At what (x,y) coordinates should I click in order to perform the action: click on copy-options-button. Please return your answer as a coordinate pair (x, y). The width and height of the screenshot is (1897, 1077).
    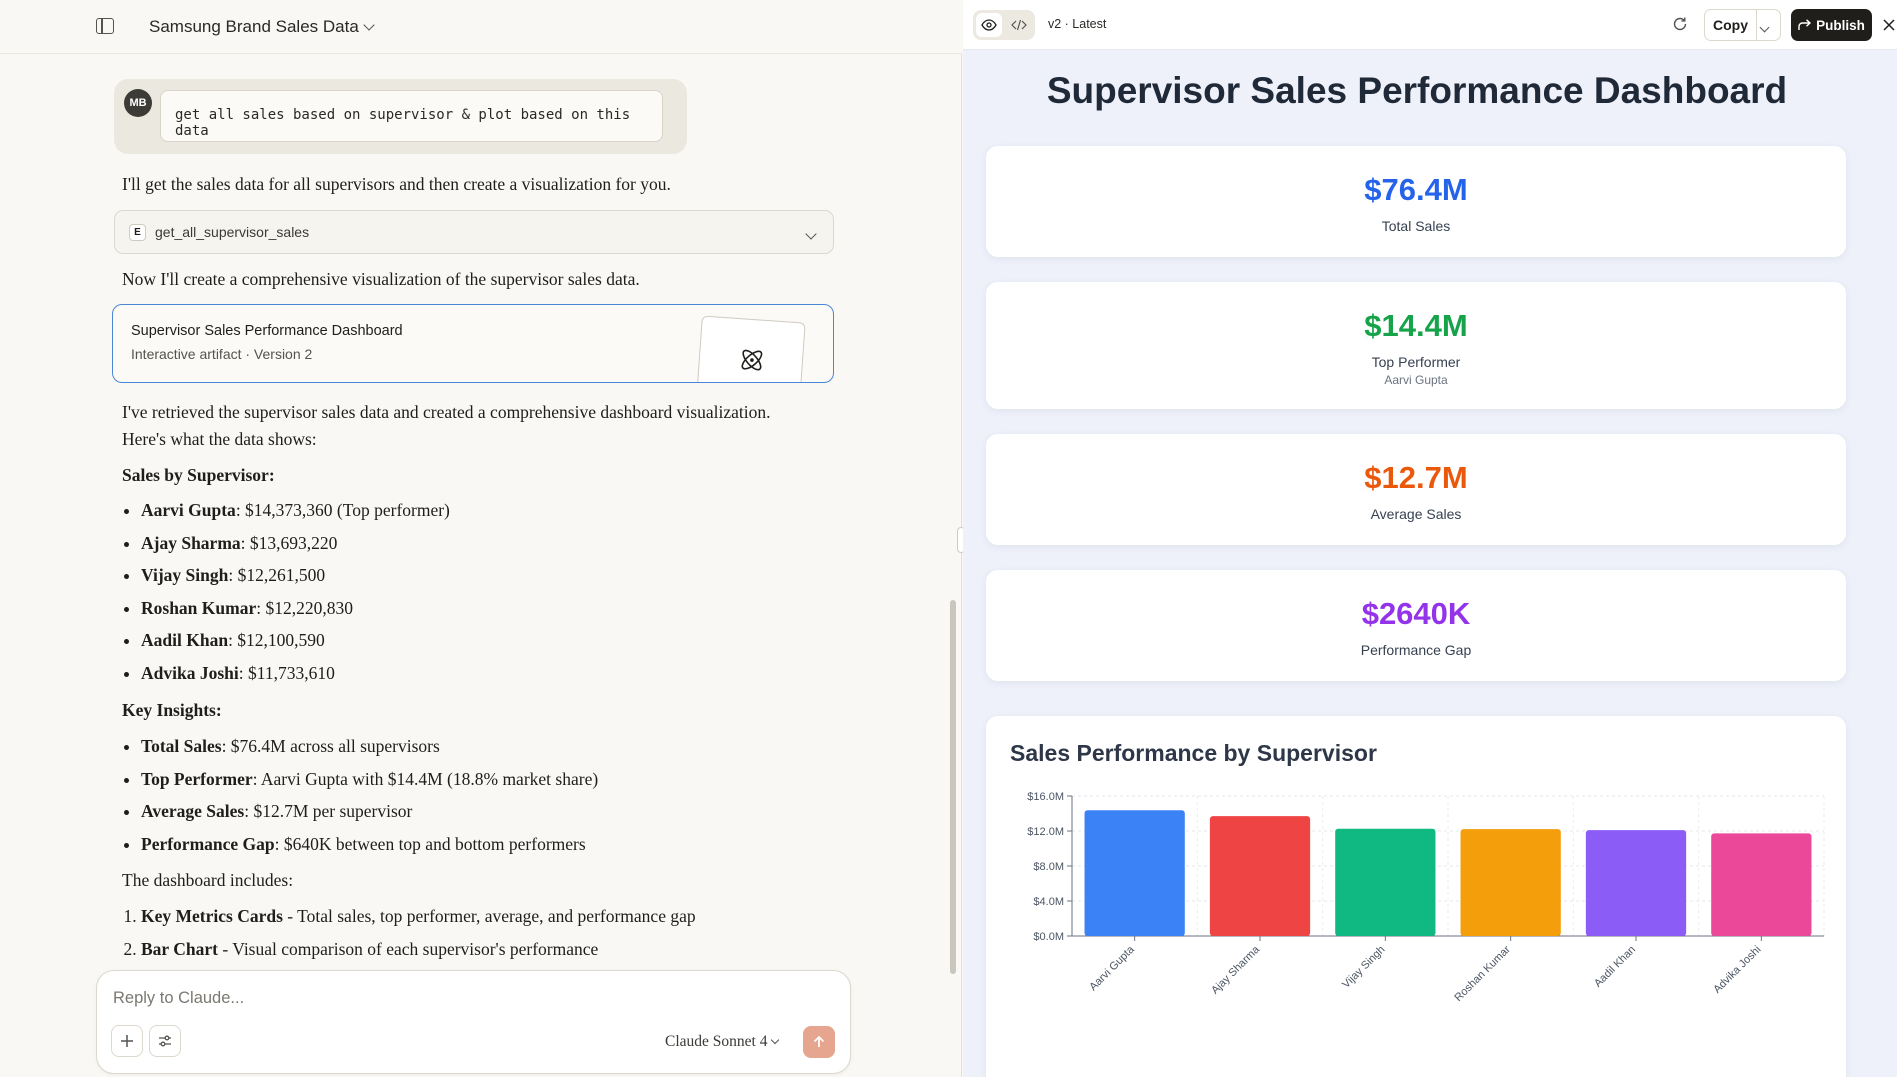
    Looking at the image, I should click on (1764, 27).